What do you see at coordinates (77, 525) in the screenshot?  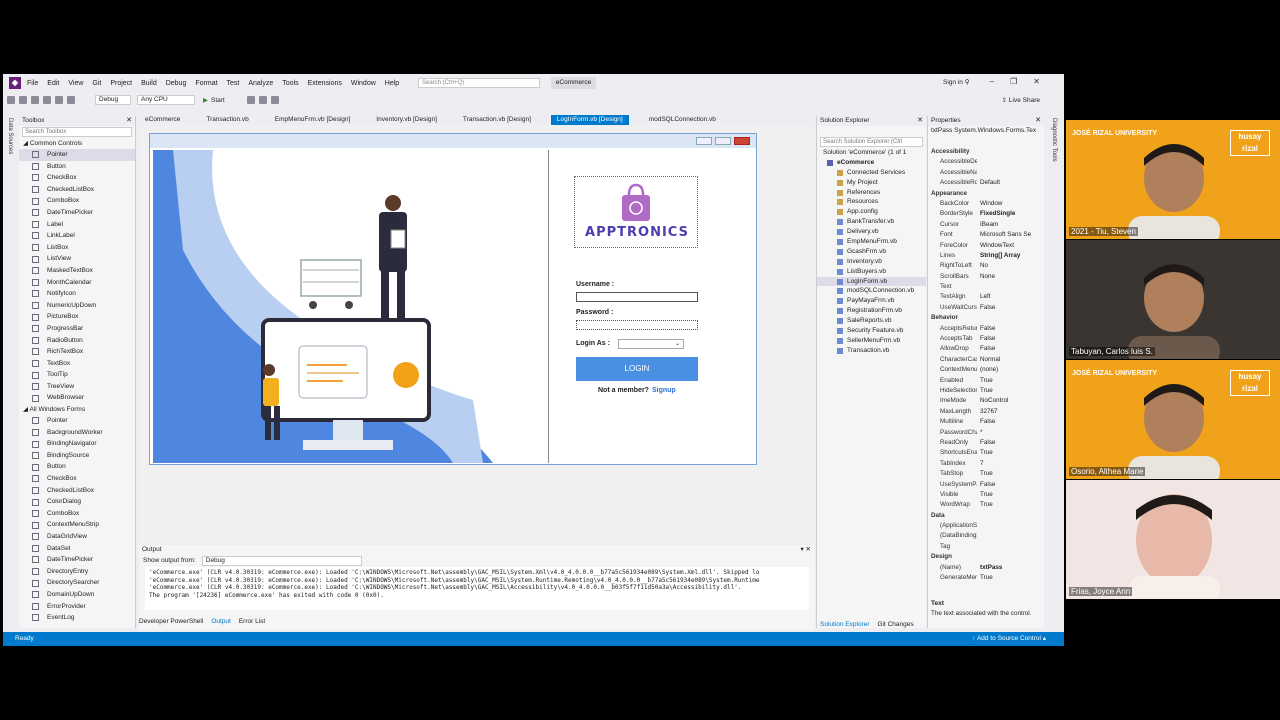 I see `toolbox-item: ContextMenuStrip` at bounding box center [77, 525].